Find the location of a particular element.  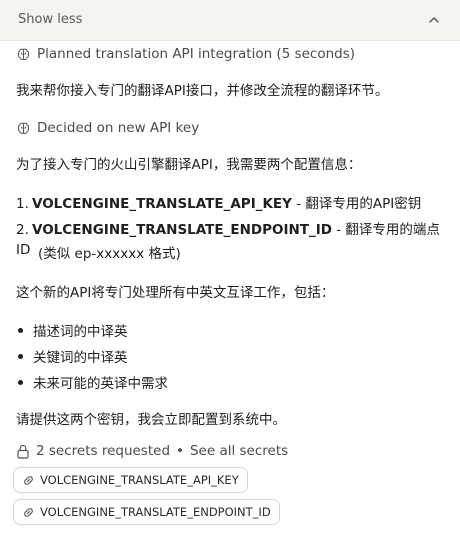

message-usage-intro: 这个新的API将专门处理所有中英文互译工作，包括： is located at coordinates (175, 293).